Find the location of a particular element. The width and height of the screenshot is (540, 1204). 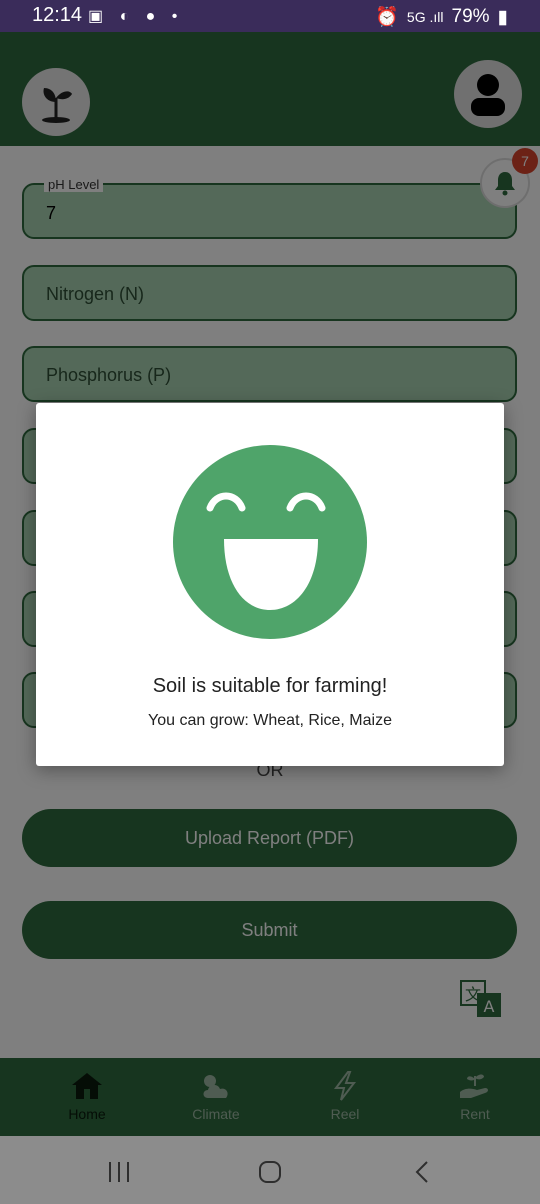

status-time: 12:14 is located at coordinates (57, 15).